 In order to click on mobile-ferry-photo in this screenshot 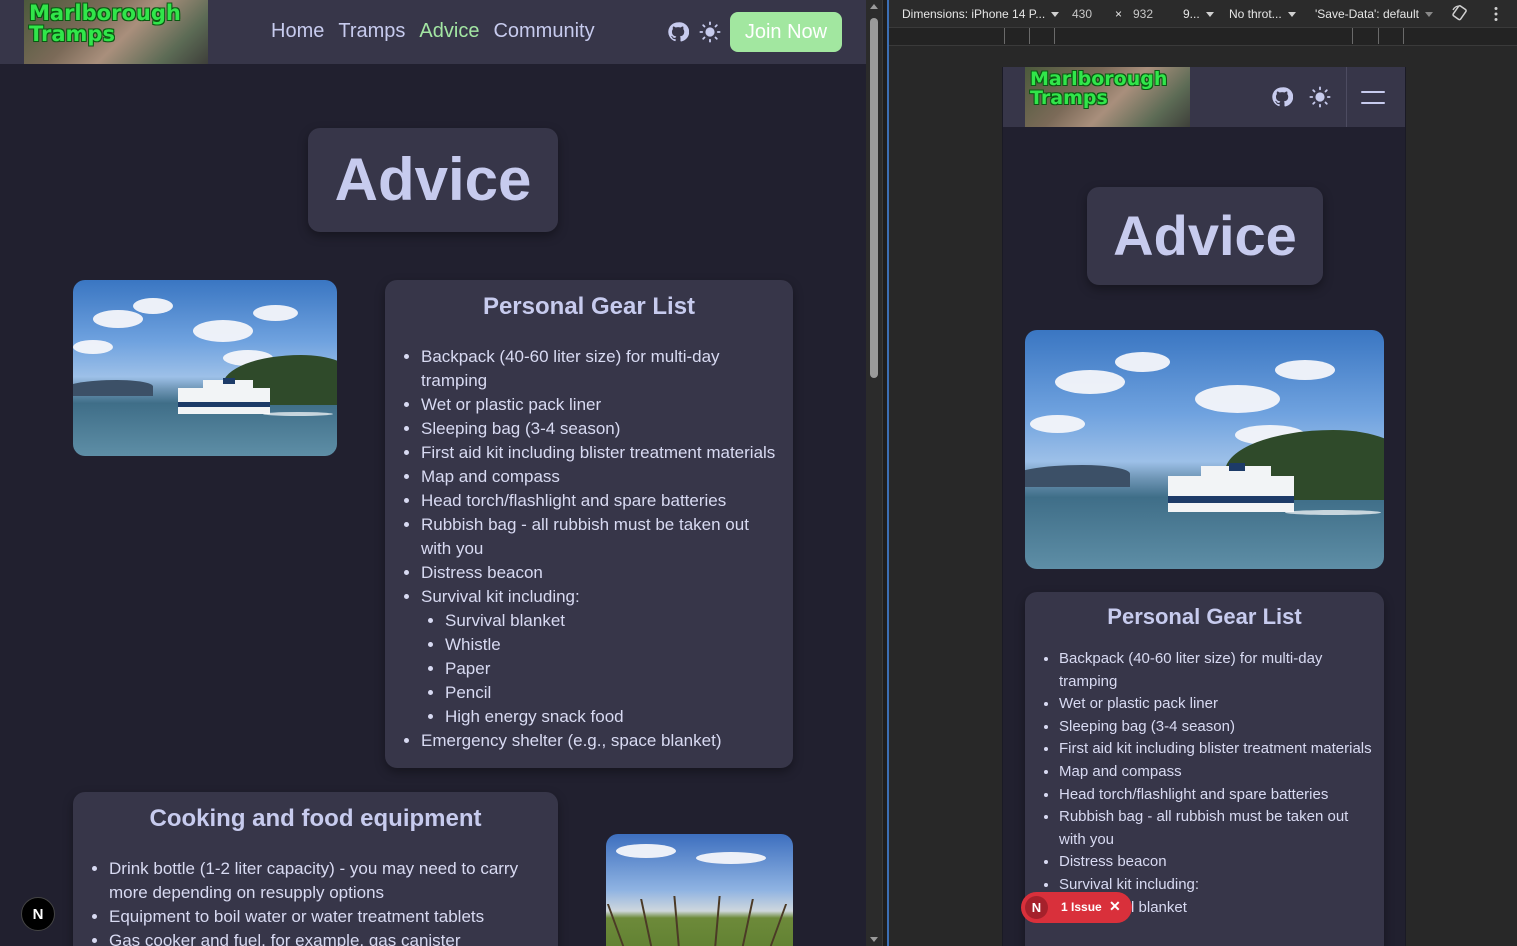, I will do `click(1204, 449)`.